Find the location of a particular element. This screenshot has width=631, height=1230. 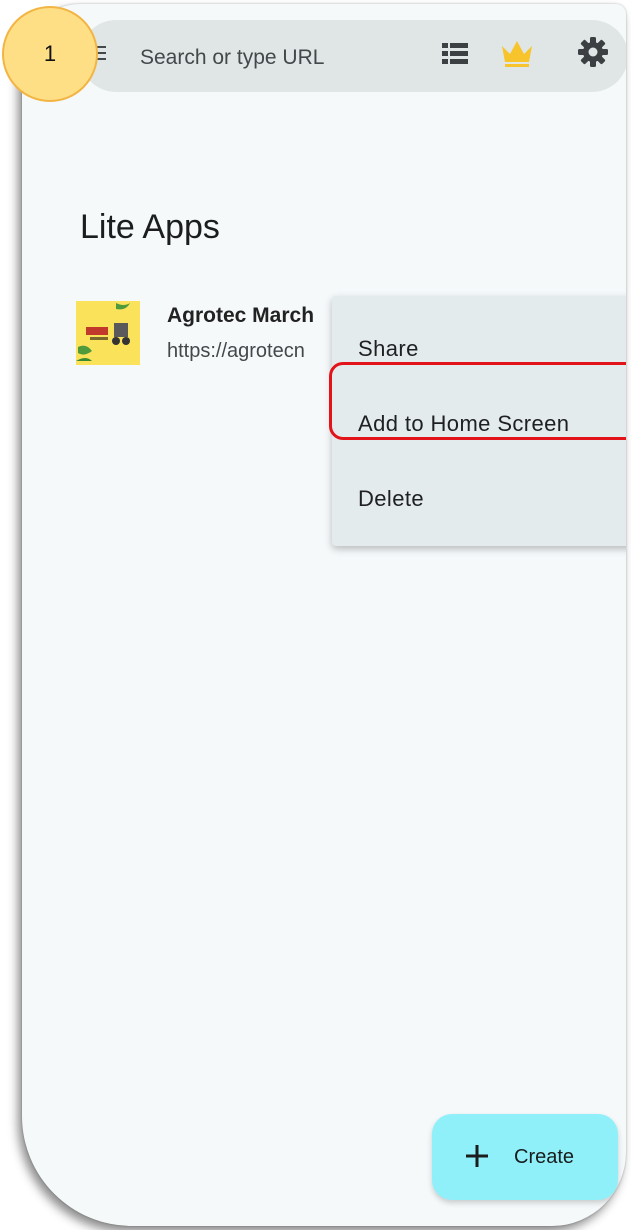

search-placeholder: Search or type URL is located at coordinates (232, 58).